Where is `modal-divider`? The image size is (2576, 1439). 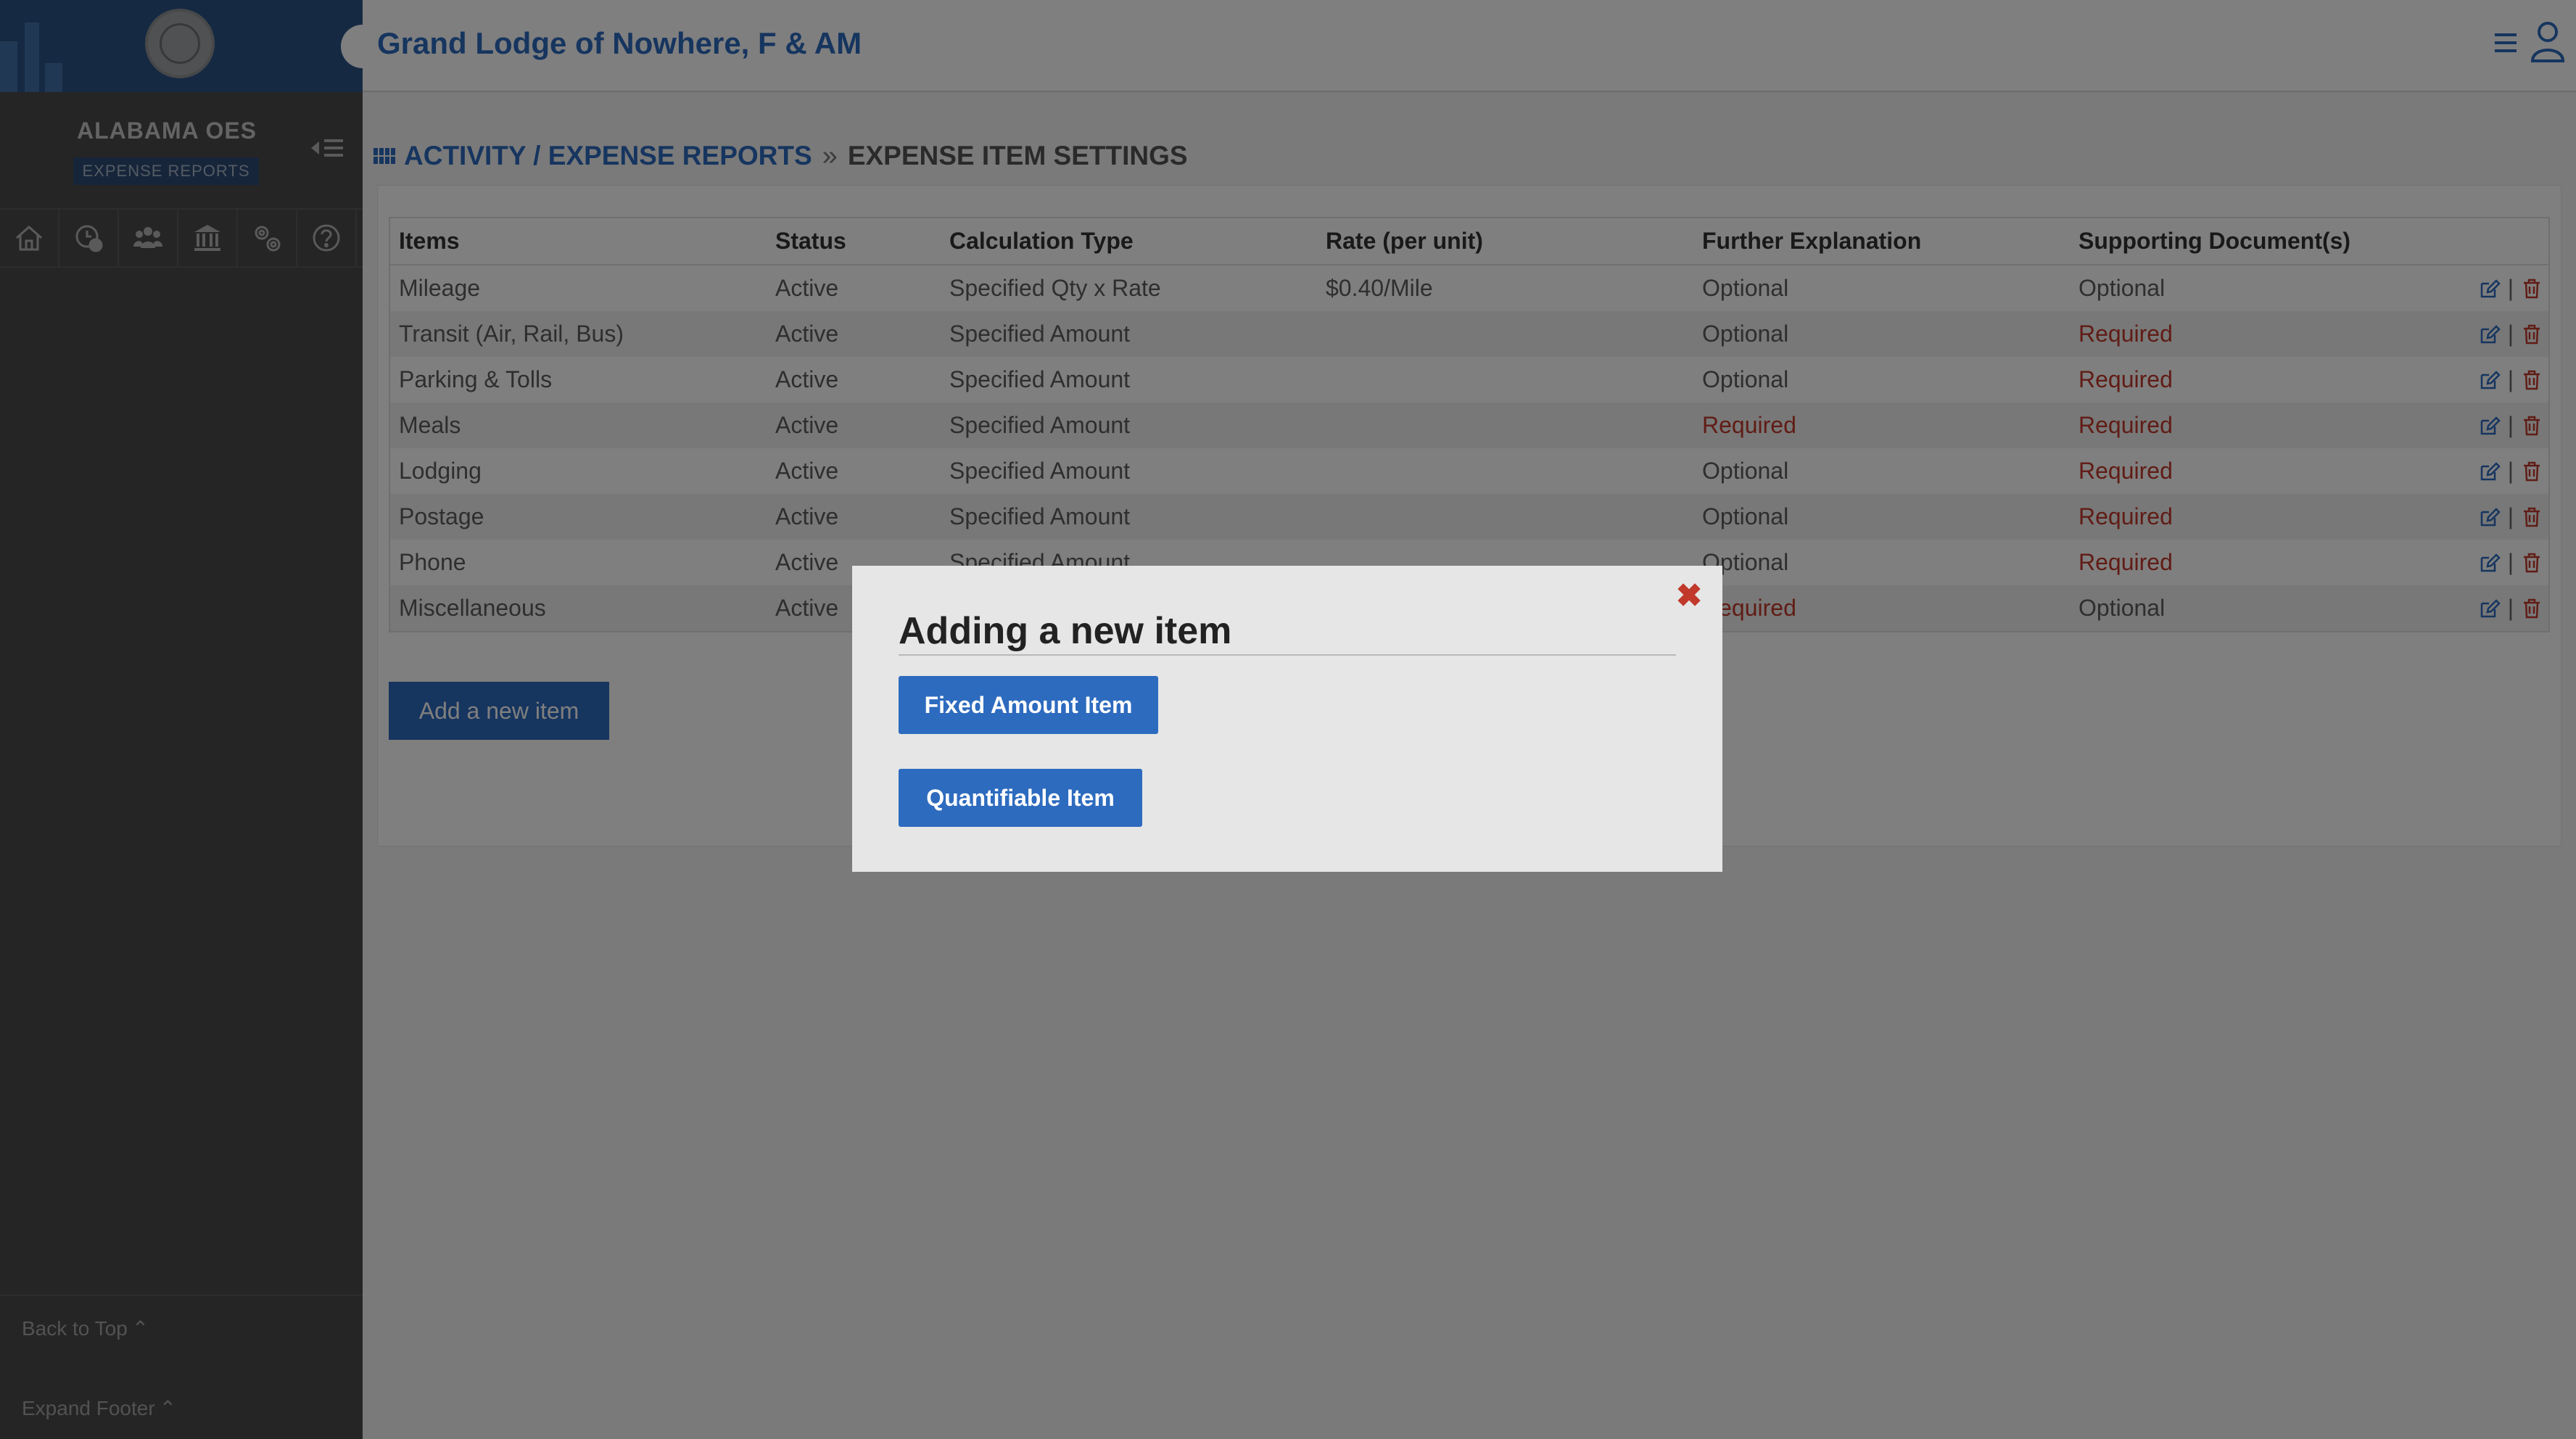
modal-divider is located at coordinates (1287, 655).